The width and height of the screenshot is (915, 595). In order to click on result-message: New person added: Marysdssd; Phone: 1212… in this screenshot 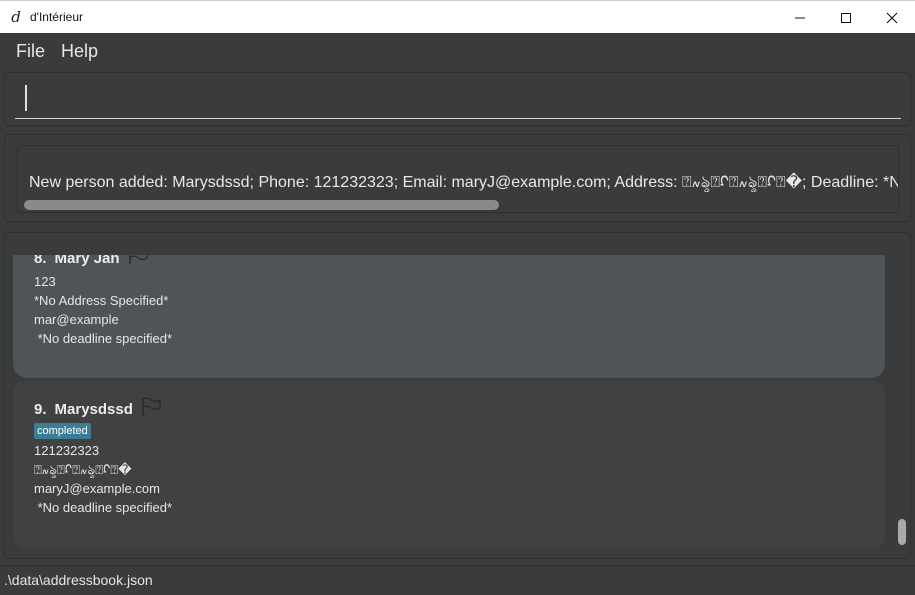, I will do `click(463, 182)`.